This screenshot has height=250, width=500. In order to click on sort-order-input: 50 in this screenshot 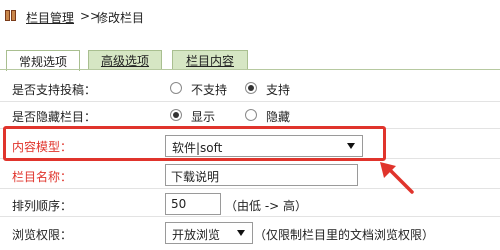, I will do `click(193, 204)`.